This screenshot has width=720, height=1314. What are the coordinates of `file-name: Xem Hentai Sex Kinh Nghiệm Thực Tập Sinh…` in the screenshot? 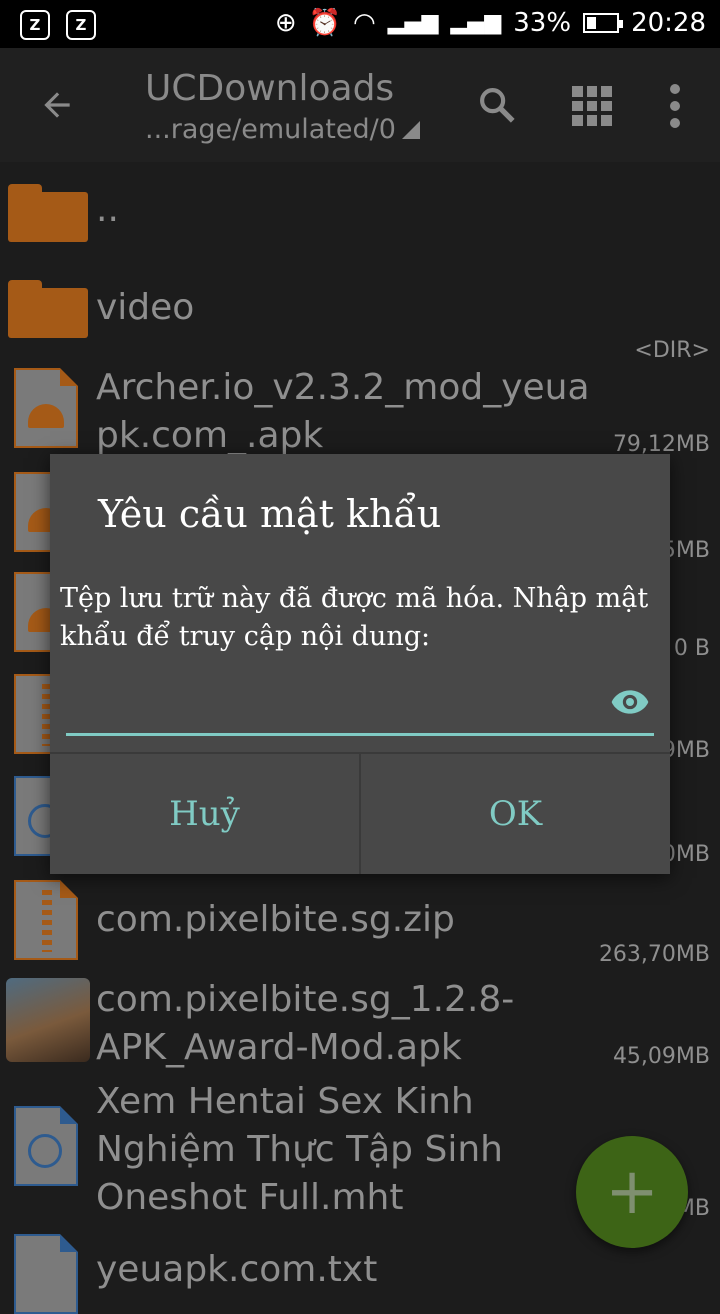 It's located at (299, 1149).